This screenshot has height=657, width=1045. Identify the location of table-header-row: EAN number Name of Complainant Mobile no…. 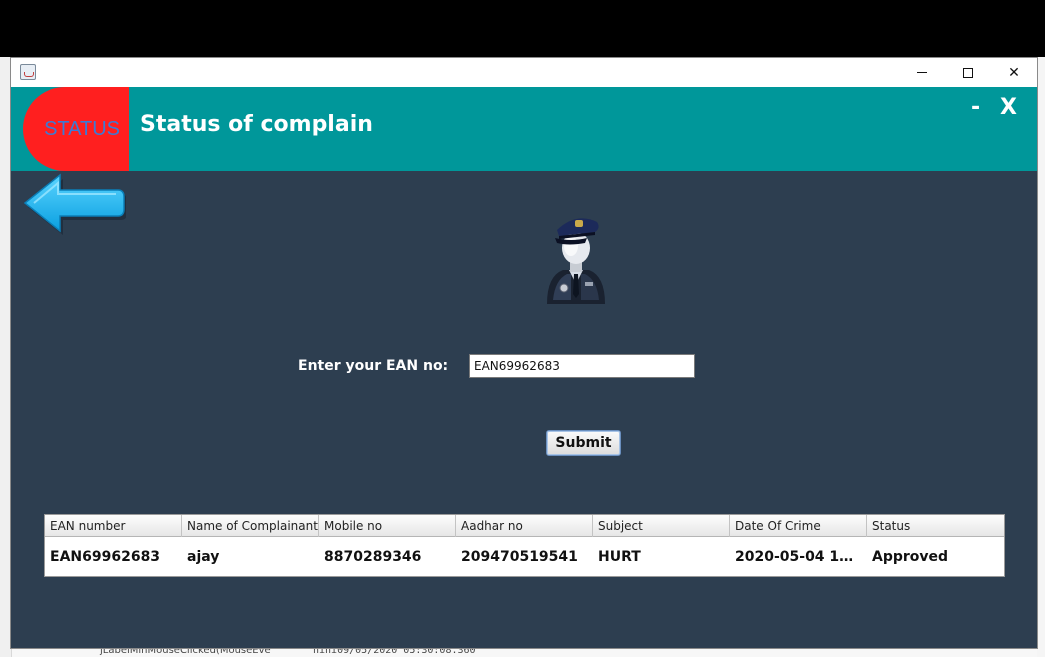
(524, 526).